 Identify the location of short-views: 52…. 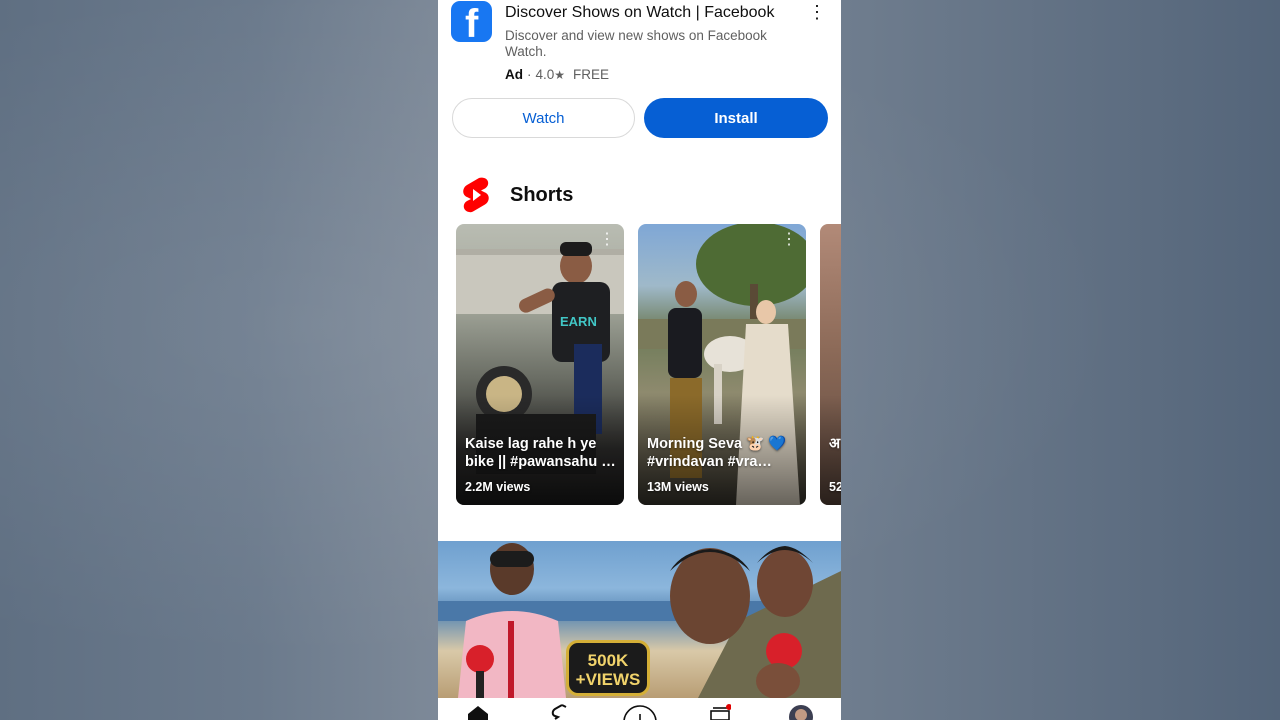
(835, 487).